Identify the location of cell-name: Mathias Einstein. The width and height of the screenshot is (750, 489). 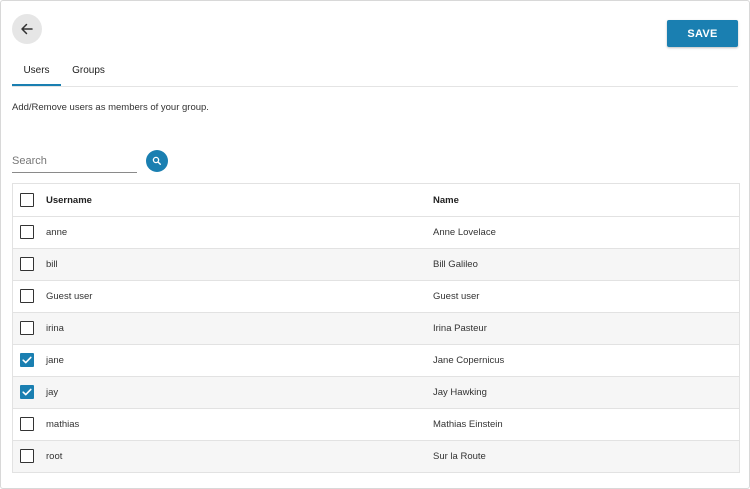
(468, 424).